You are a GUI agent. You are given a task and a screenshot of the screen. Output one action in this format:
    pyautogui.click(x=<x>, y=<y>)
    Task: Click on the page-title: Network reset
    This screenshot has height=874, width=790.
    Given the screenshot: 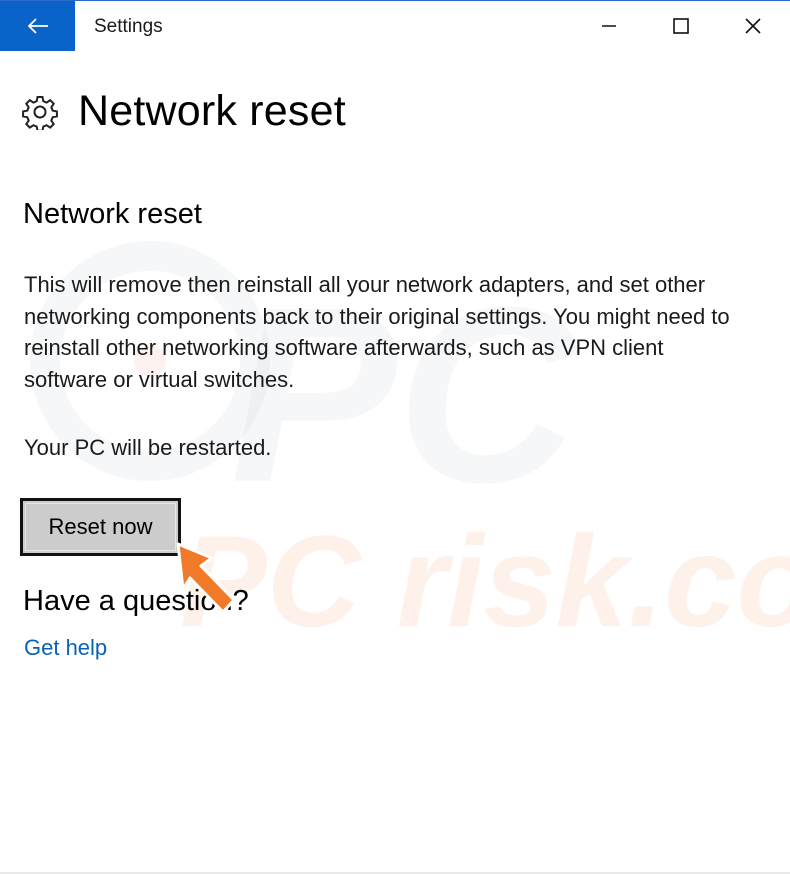 What is the action you would take?
    pyautogui.click(x=212, y=111)
    